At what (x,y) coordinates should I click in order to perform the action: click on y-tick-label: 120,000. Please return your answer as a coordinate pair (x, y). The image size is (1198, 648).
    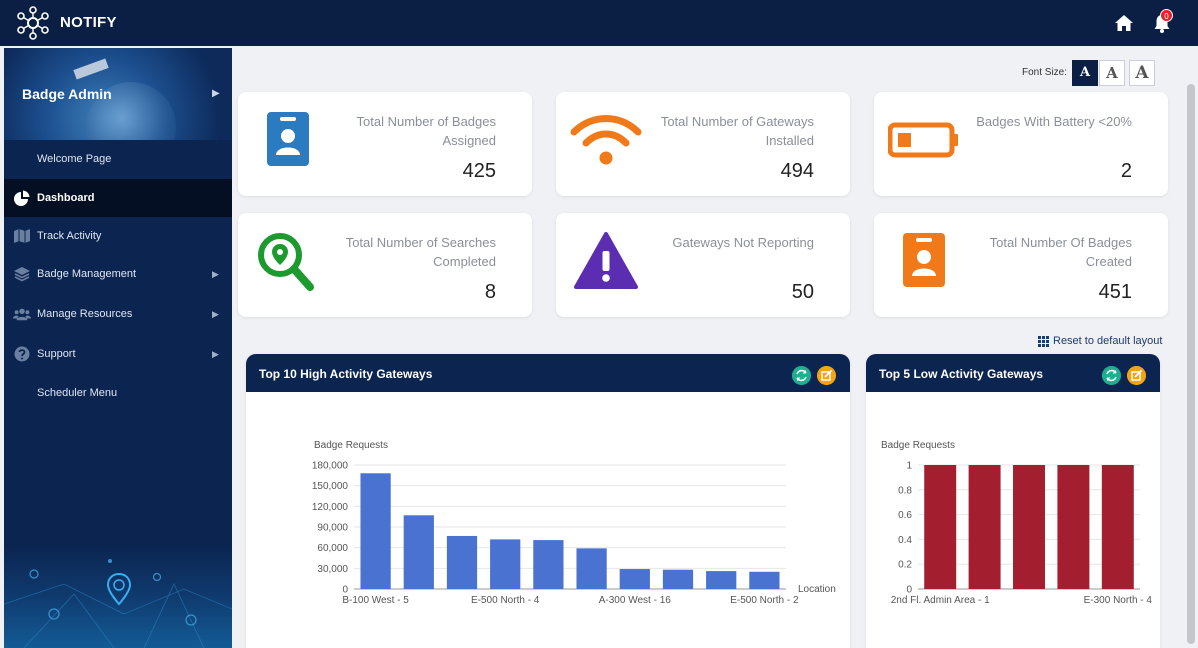
    Looking at the image, I should click on (330, 507).